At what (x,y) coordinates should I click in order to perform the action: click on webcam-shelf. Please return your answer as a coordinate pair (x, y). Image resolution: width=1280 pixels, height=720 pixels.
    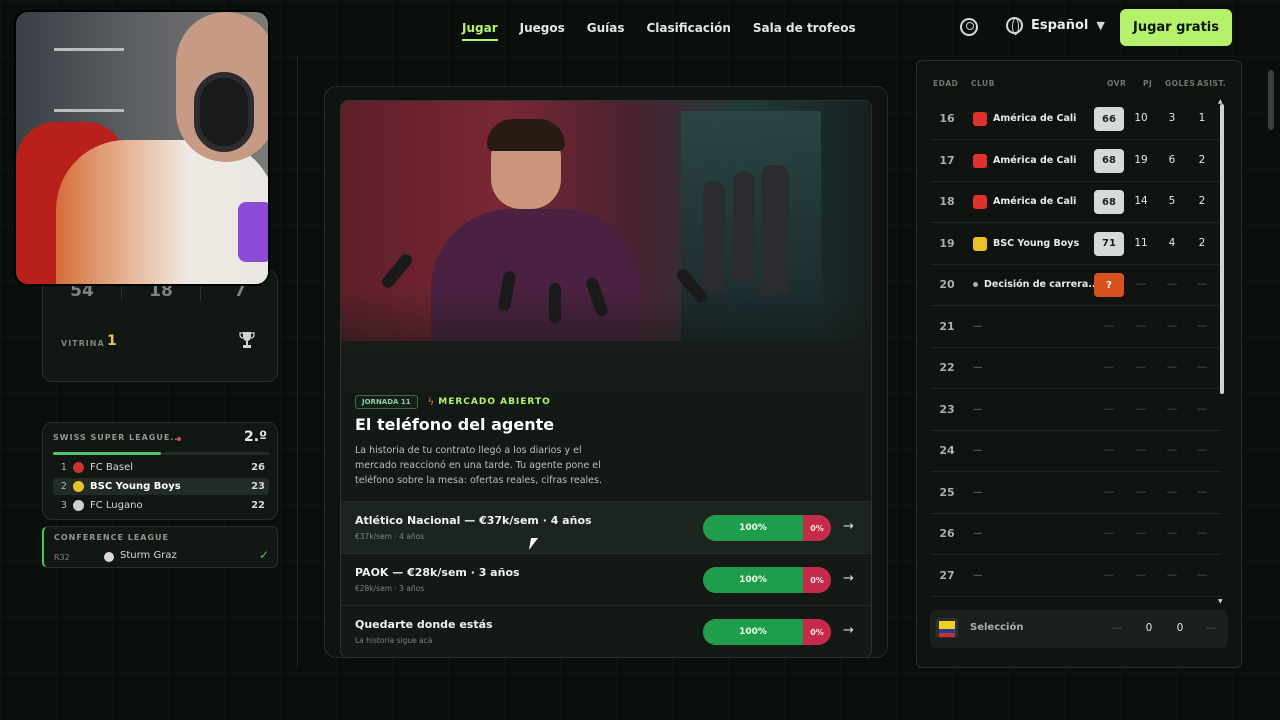
    Looking at the image, I should click on (89, 80).